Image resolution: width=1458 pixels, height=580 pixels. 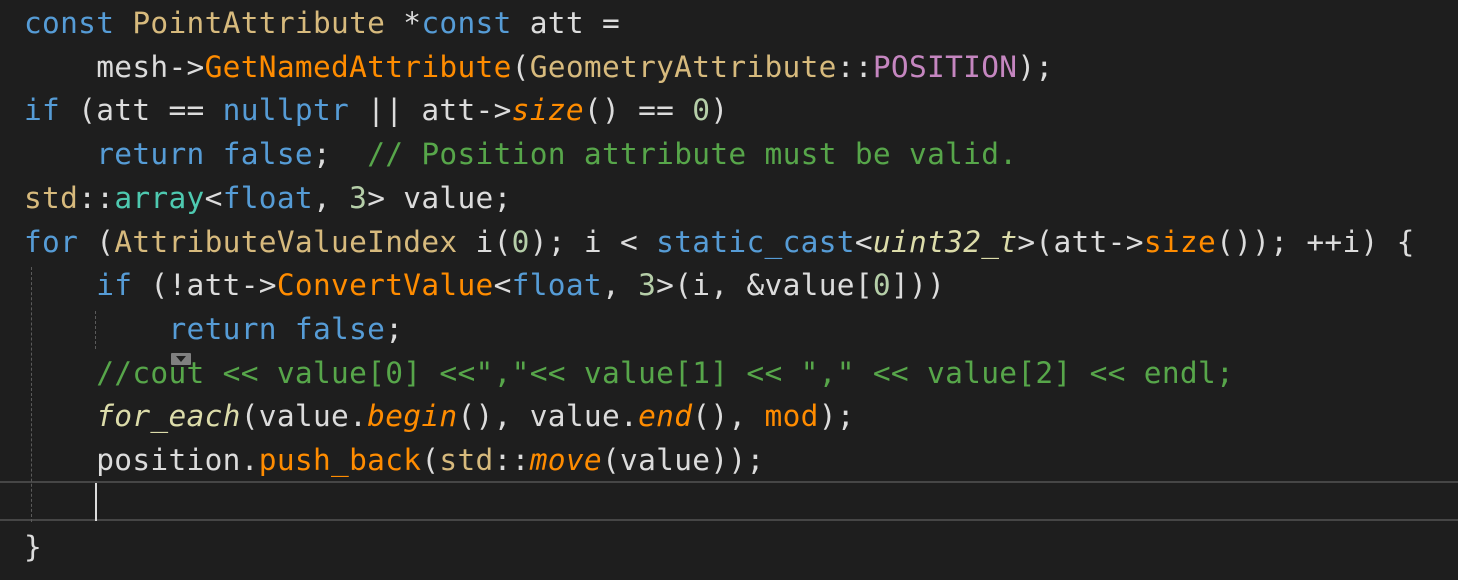 What do you see at coordinates (141, 460) in the screenshot?
I see `code-token: position.` at bounding box center [141, 460].